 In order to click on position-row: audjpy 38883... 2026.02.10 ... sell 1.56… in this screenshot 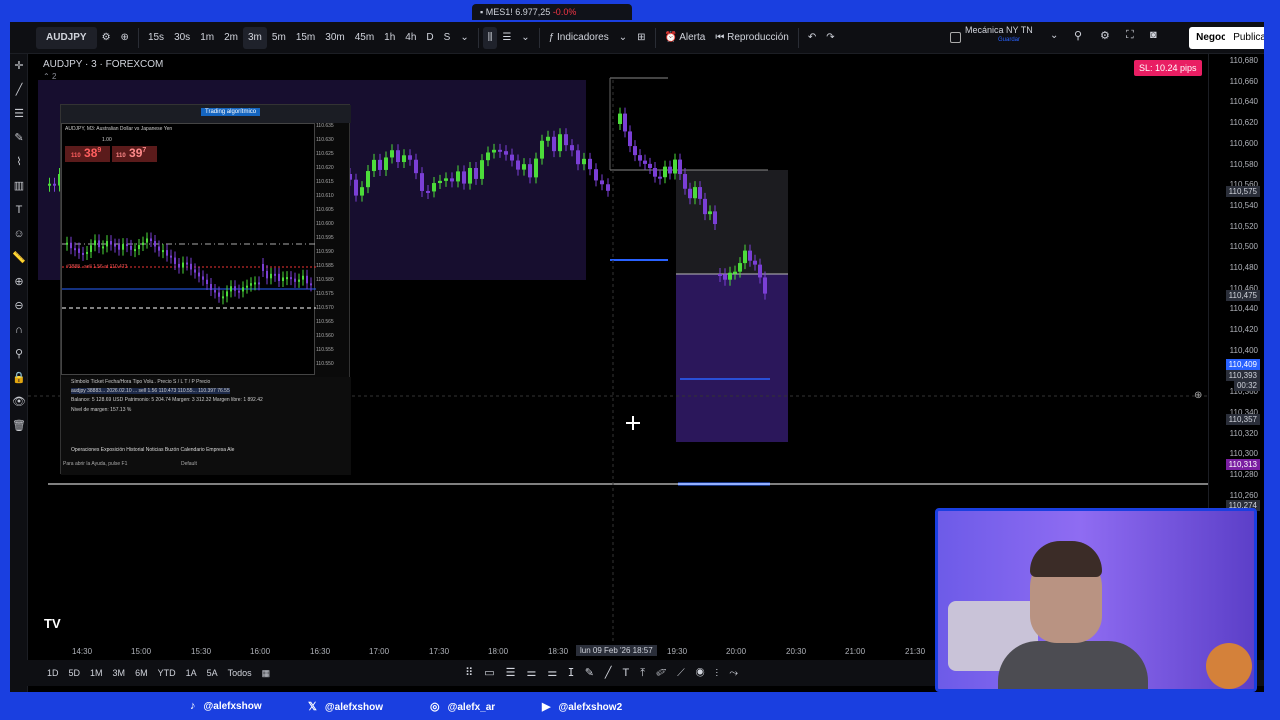, I will do `click(150, 391)`.